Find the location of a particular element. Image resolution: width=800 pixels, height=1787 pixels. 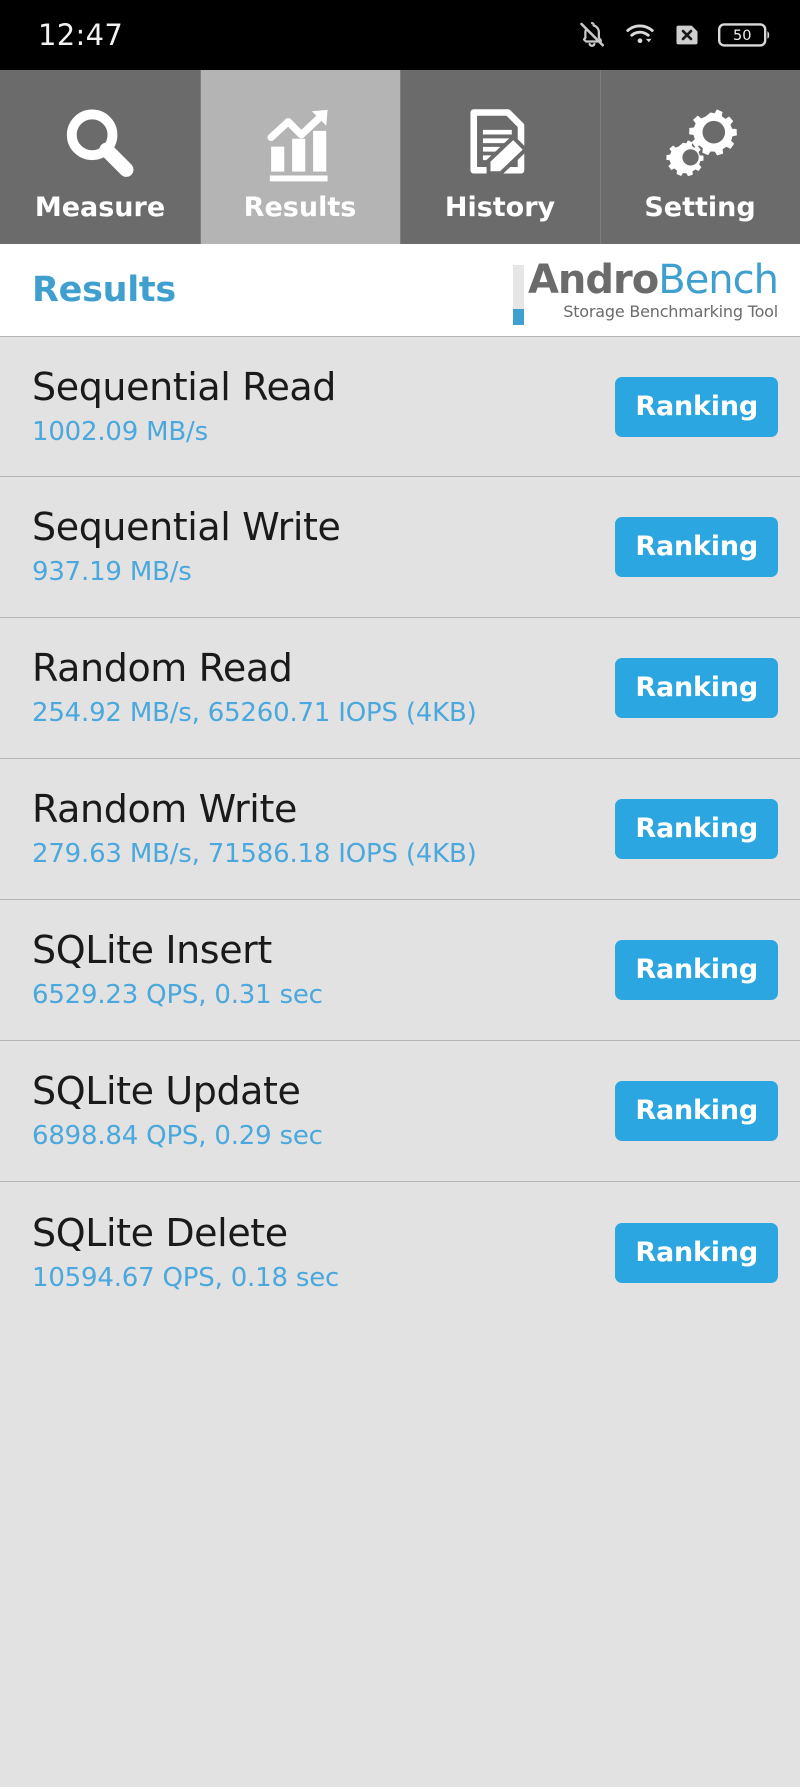

result-text-group: Sequential Write 937.19 MB/s is located at coordinates (186, 547).